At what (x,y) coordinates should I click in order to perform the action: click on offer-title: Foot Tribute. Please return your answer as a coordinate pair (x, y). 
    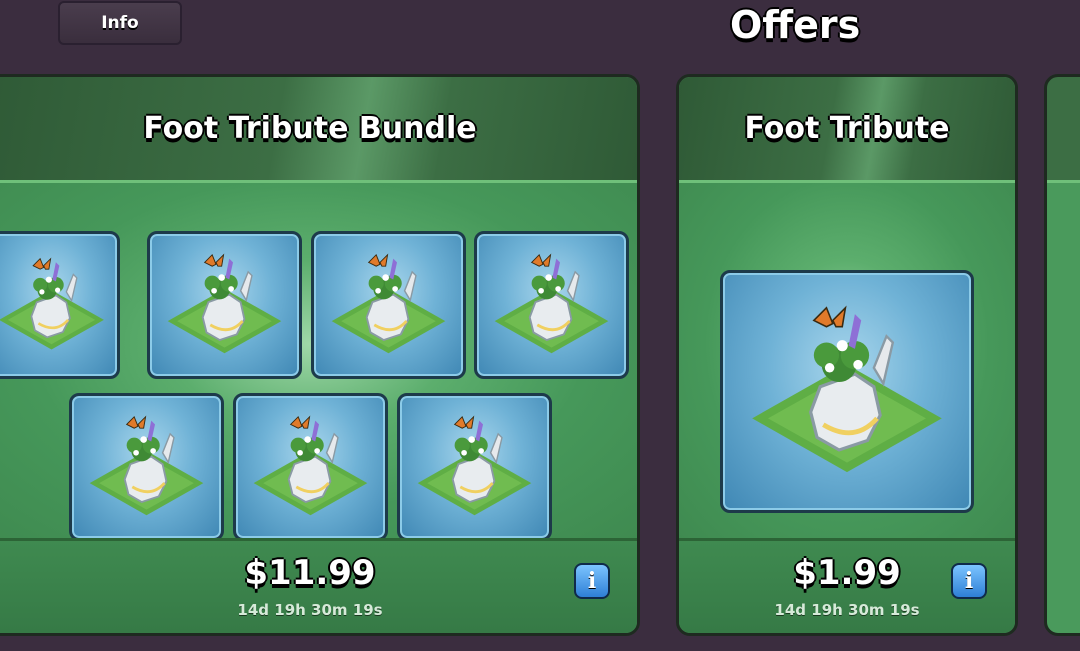
    Looking at the image, I should click on (847, 128).